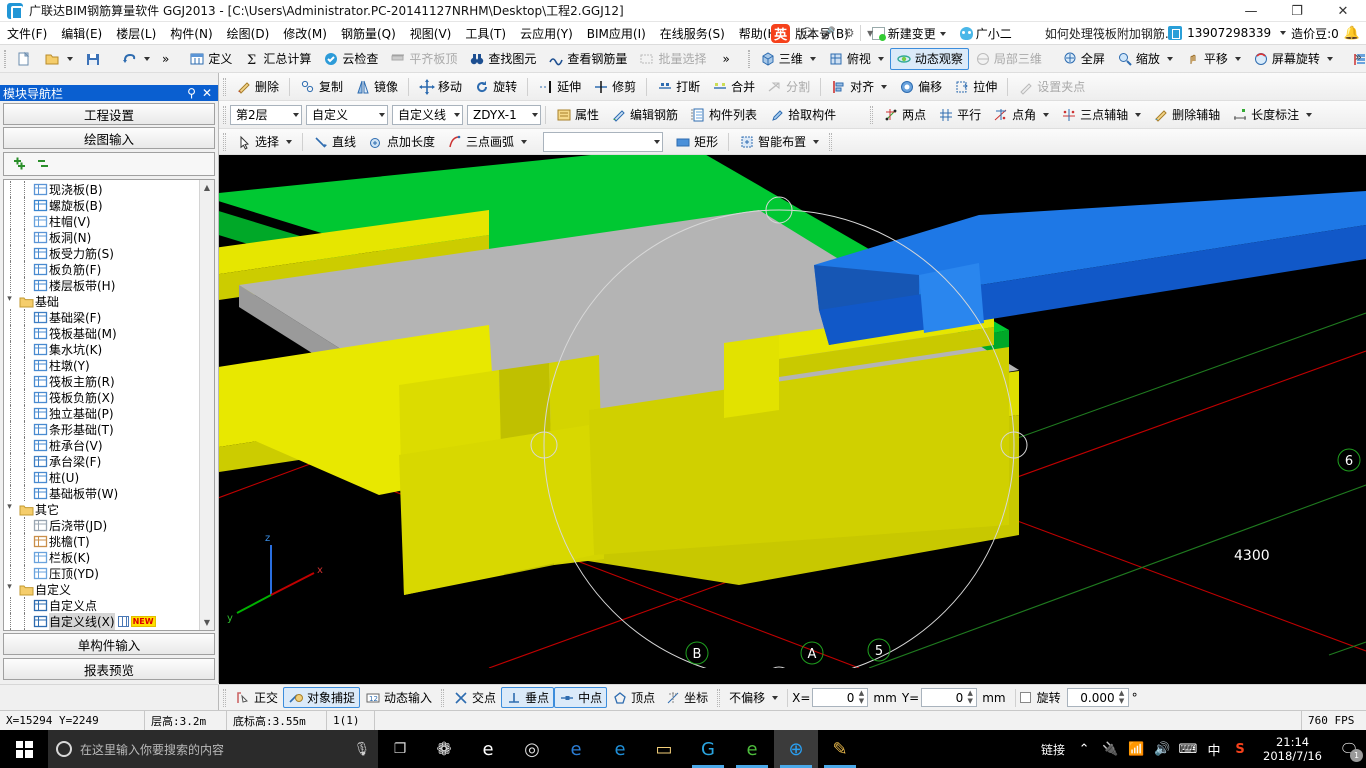 This screenshot has height=768, width=1366. What do you see at coordinates (248, 33) in the screenshot?
I see `menu-draw: 绘图(D)` at bounding box center [248, 33].